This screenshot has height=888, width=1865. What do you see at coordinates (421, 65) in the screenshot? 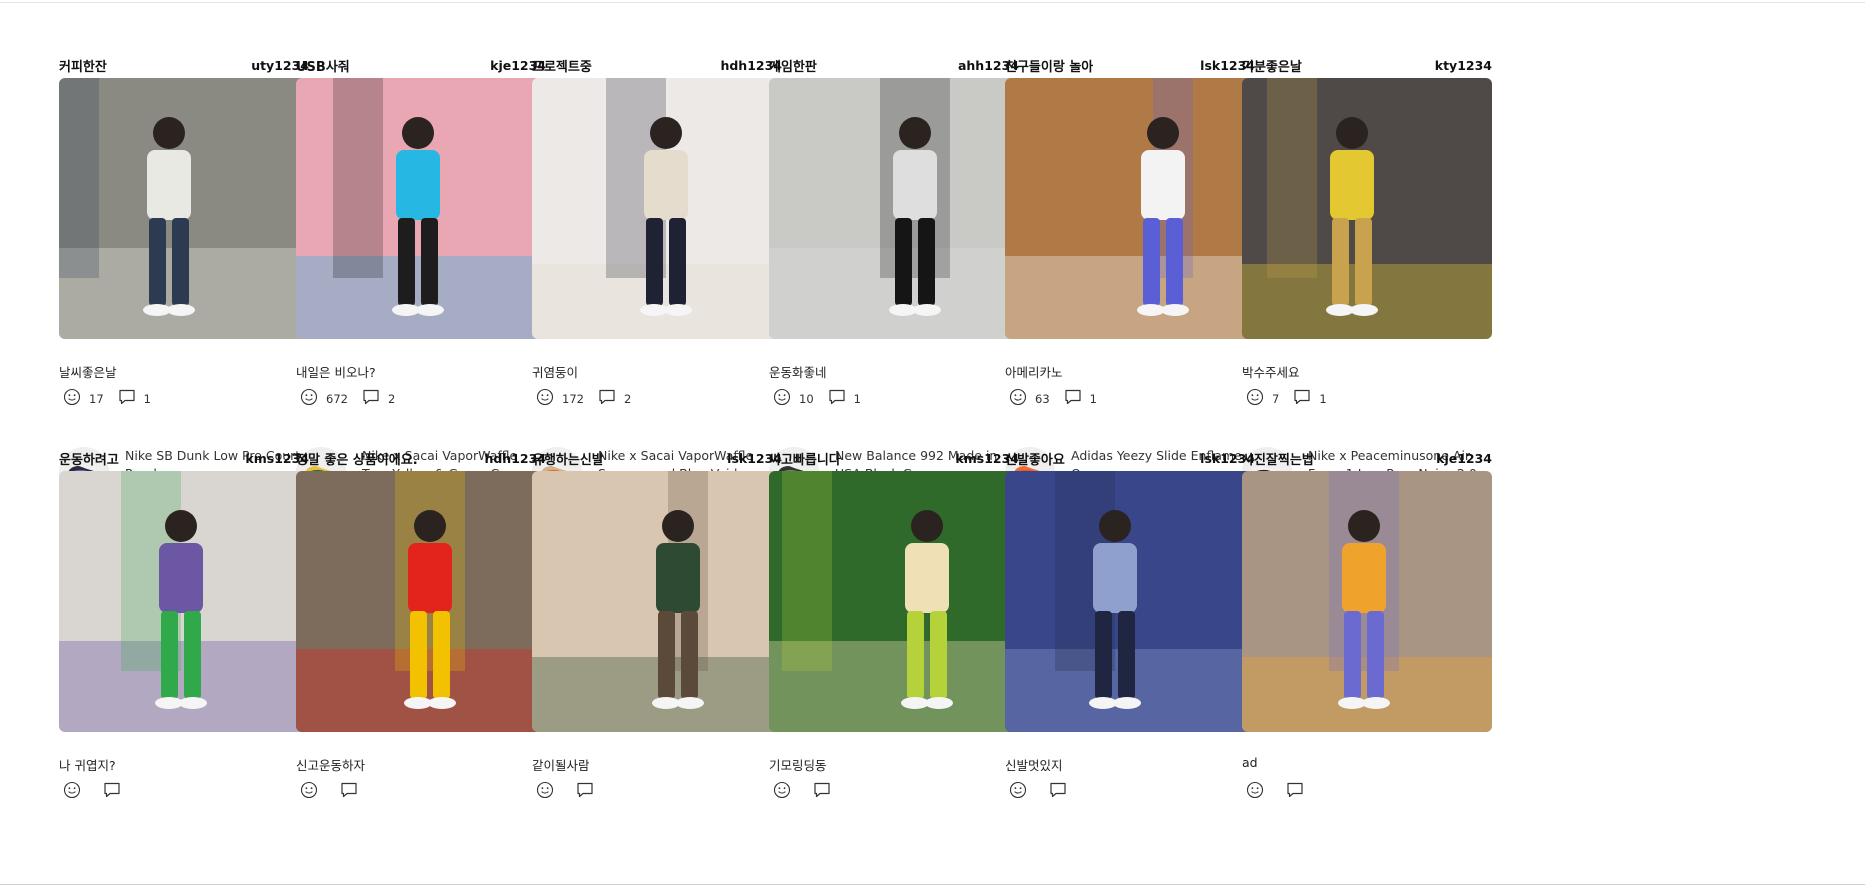
I see `post-header: USB사줘 kje1234` at bounding box center [421, 65].